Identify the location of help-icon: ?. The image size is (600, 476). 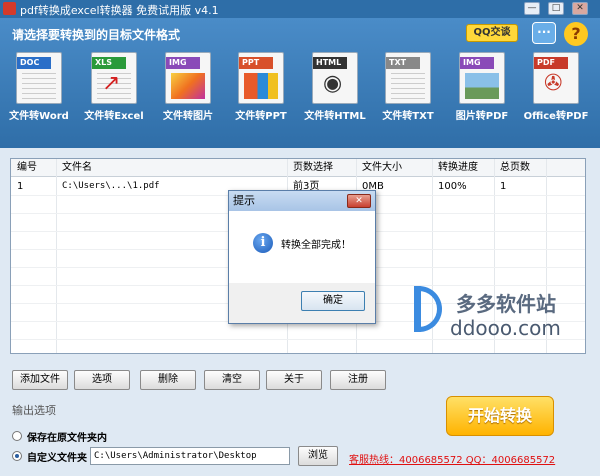
(576, 34).